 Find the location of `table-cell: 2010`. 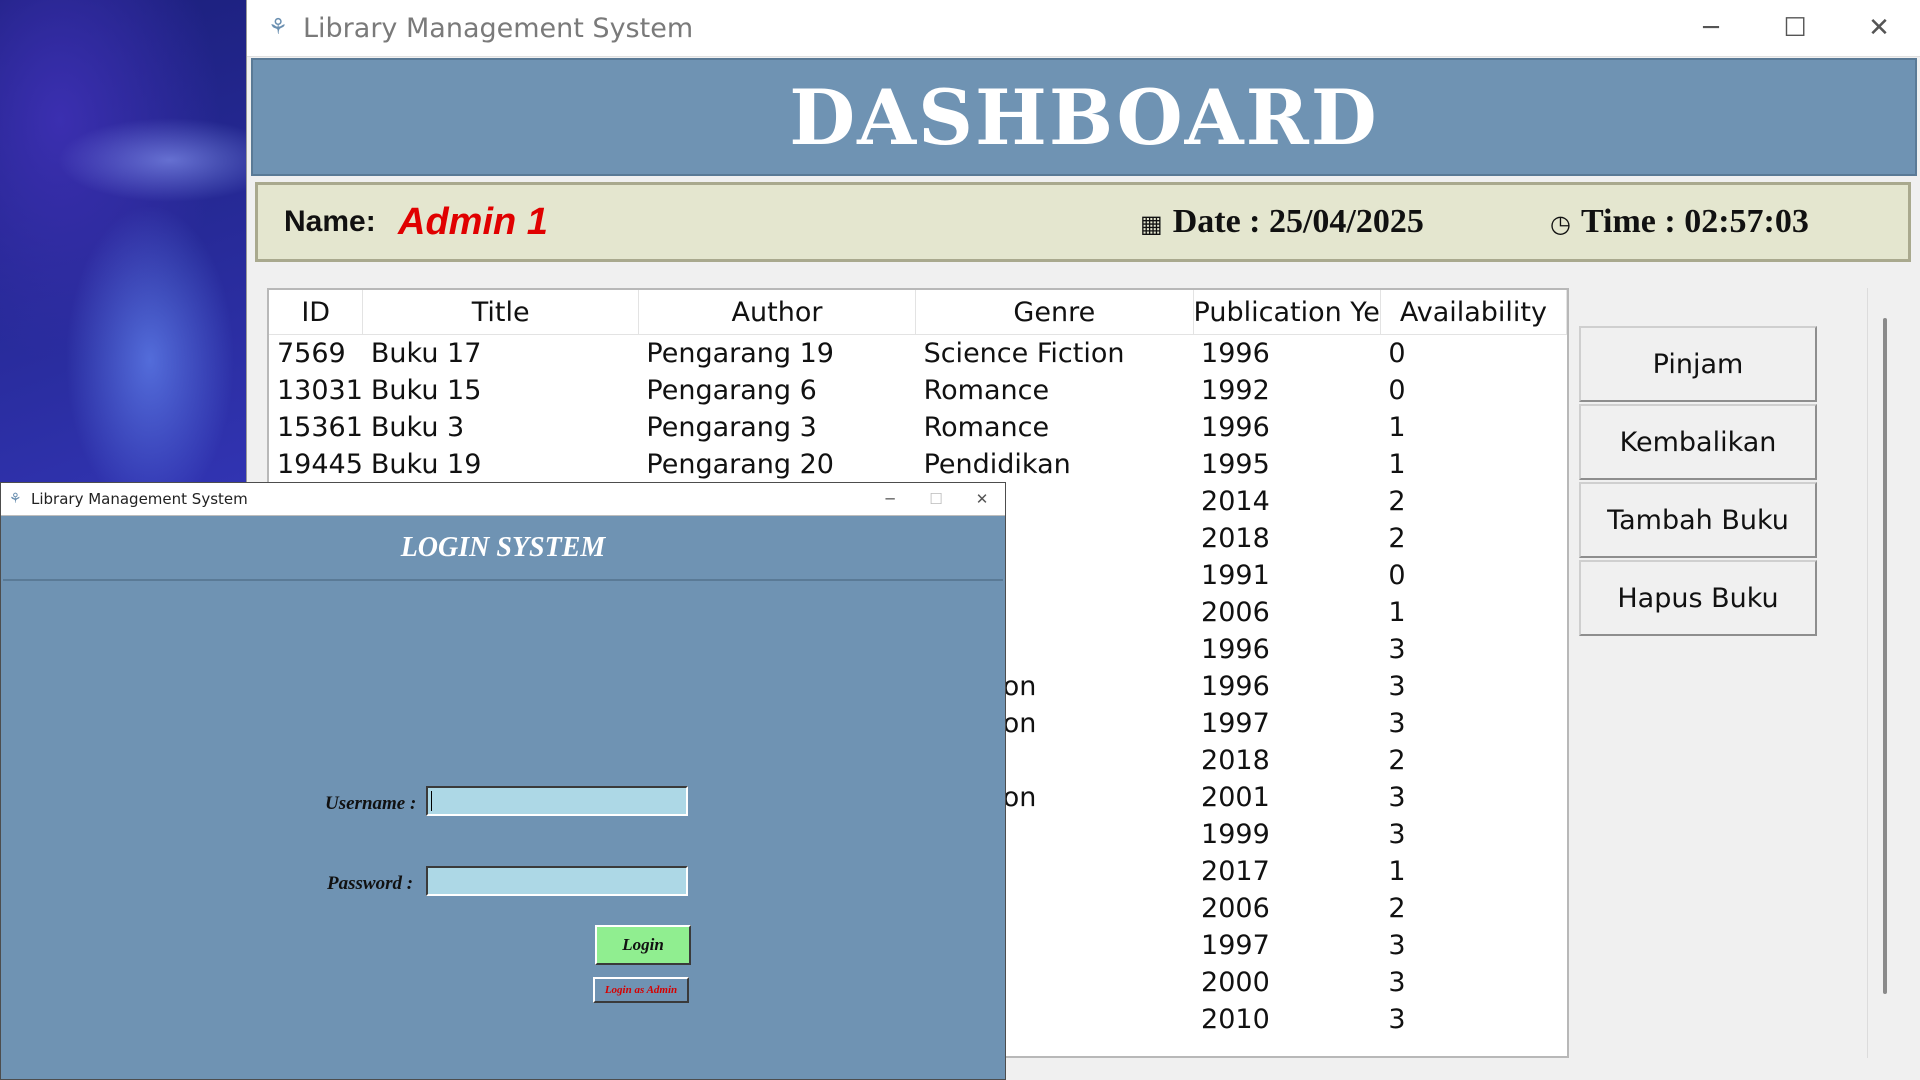

table-cell: 2010 is located at coordinates (1235, 1019).